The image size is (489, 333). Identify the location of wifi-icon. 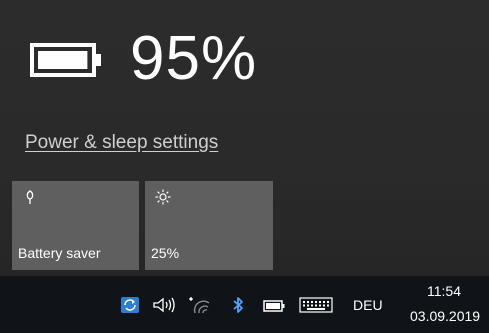
(199, 305).